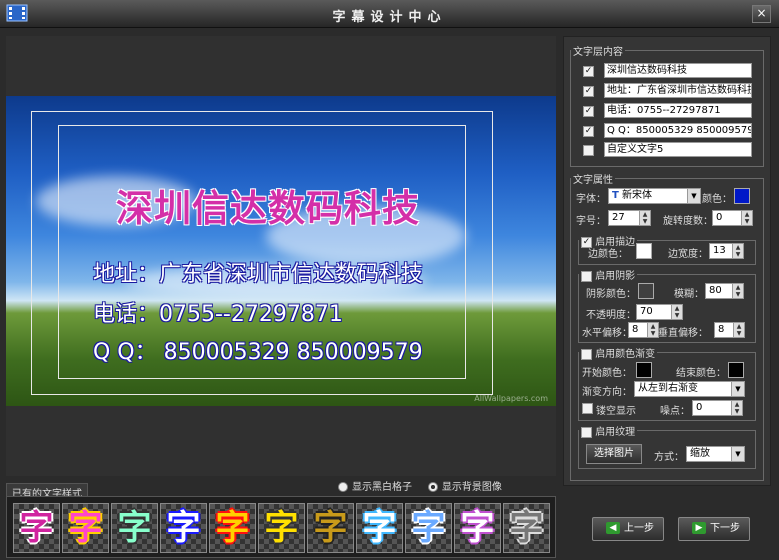 This screenshot has width=779, height=560. I want to click on blur-label: 模糊：, so click(689, 294).